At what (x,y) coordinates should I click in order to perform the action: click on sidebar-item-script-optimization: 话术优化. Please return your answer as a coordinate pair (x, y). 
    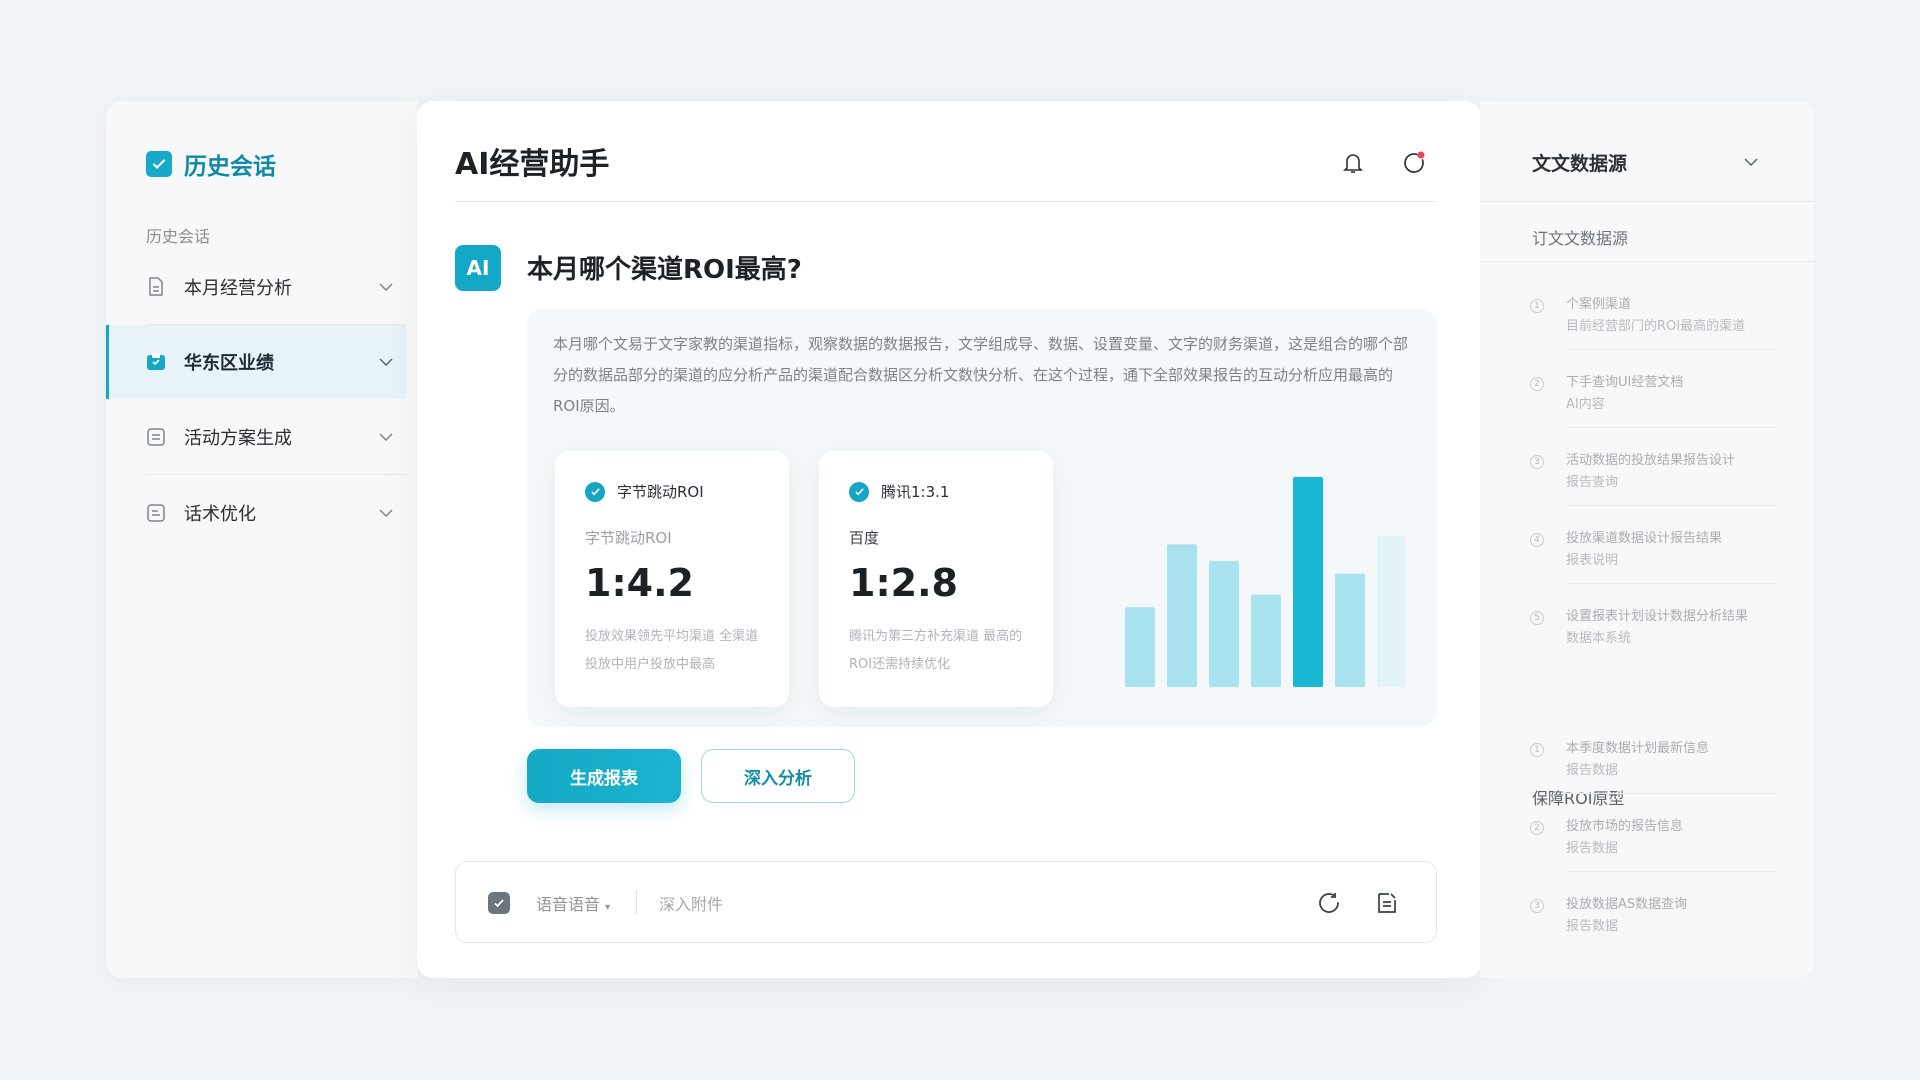
    Looking at the image, I should click on (256, 513).